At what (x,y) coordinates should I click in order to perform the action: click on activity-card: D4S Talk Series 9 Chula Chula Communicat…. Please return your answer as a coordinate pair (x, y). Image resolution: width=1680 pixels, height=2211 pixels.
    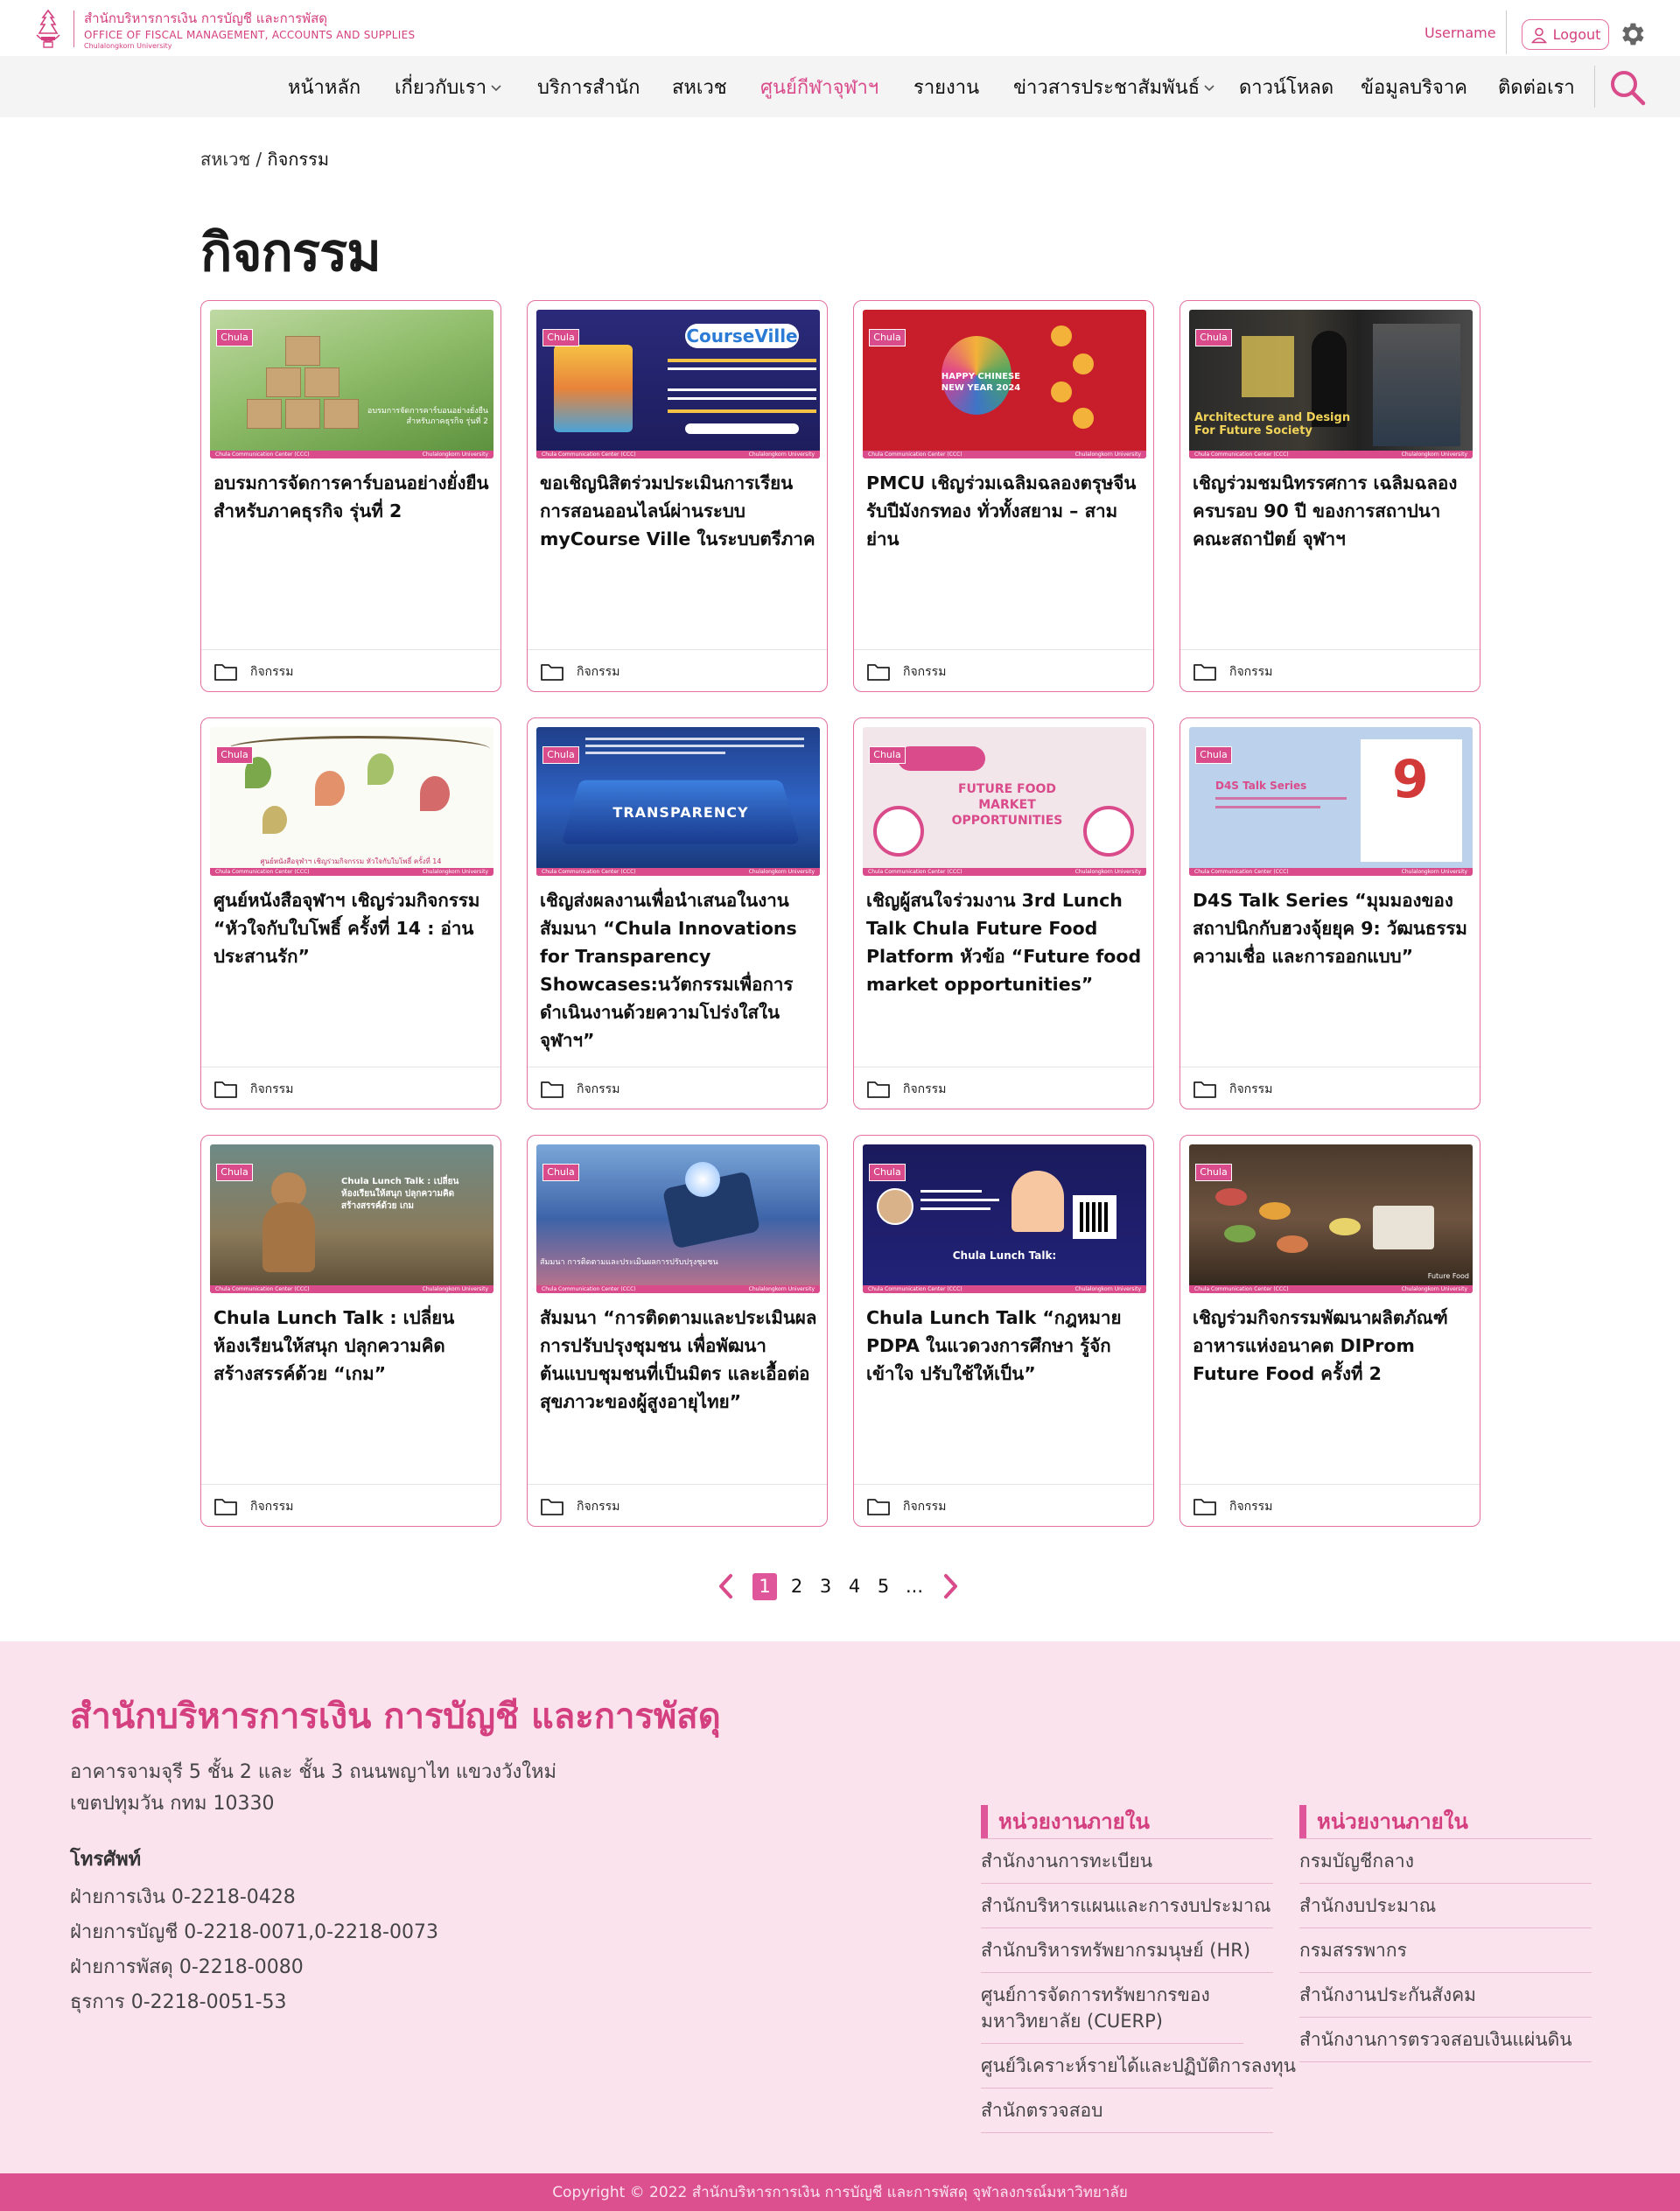
    Looking at the image, I should click on (1330, 913).